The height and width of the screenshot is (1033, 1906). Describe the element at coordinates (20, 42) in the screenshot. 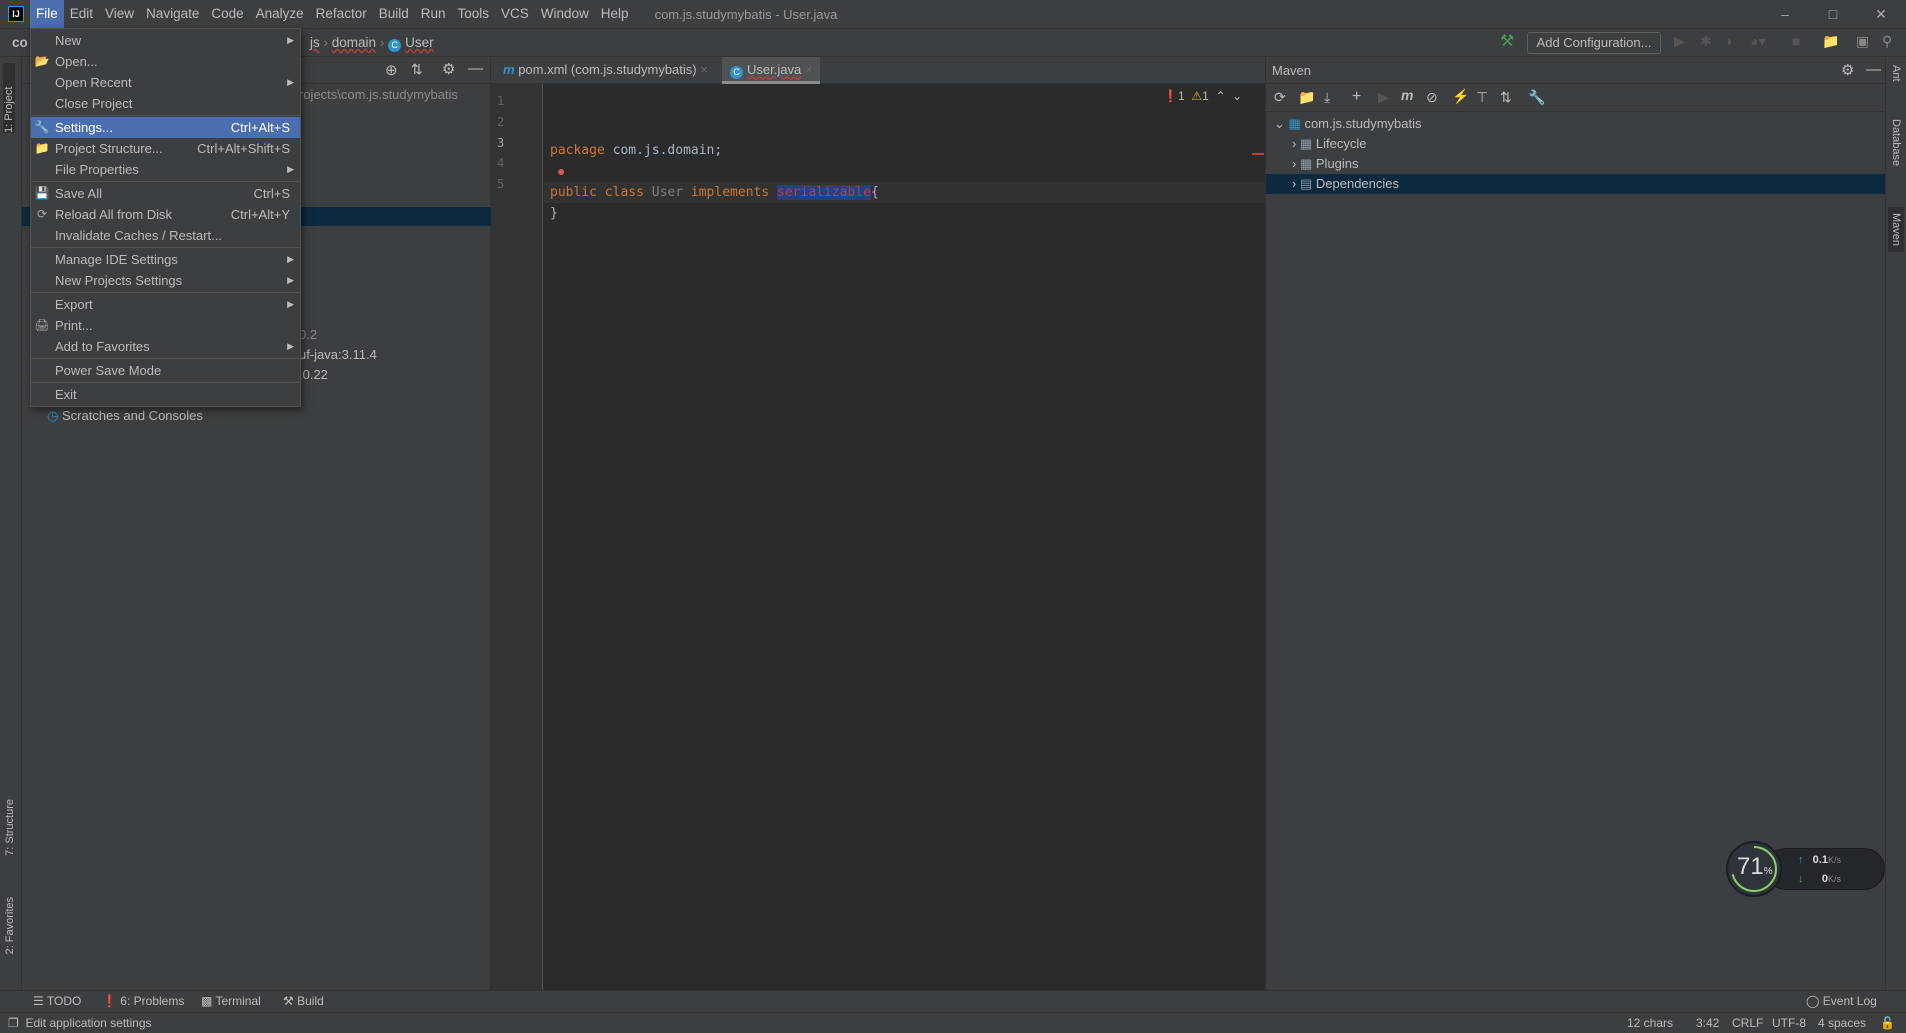

I see `breadcrumb-project: co` at that location.